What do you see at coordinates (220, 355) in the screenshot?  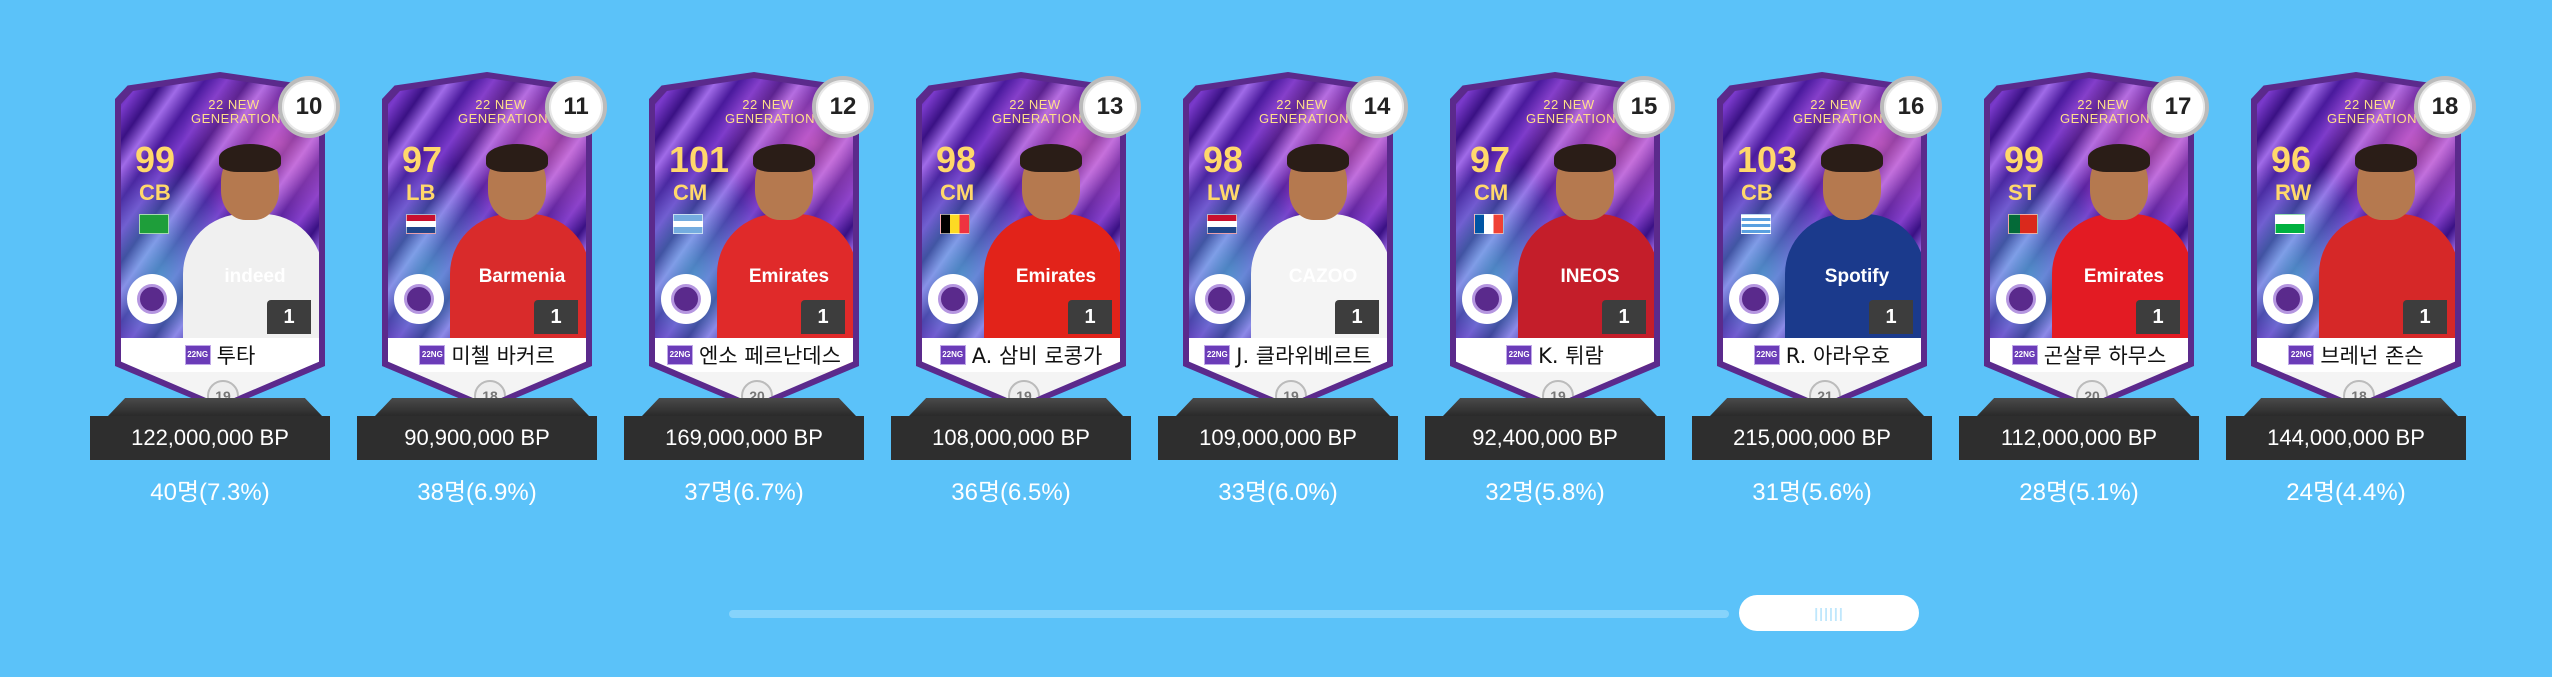 I see `player-name-bar: 22NG 투타` at bounding box center [220, 355].